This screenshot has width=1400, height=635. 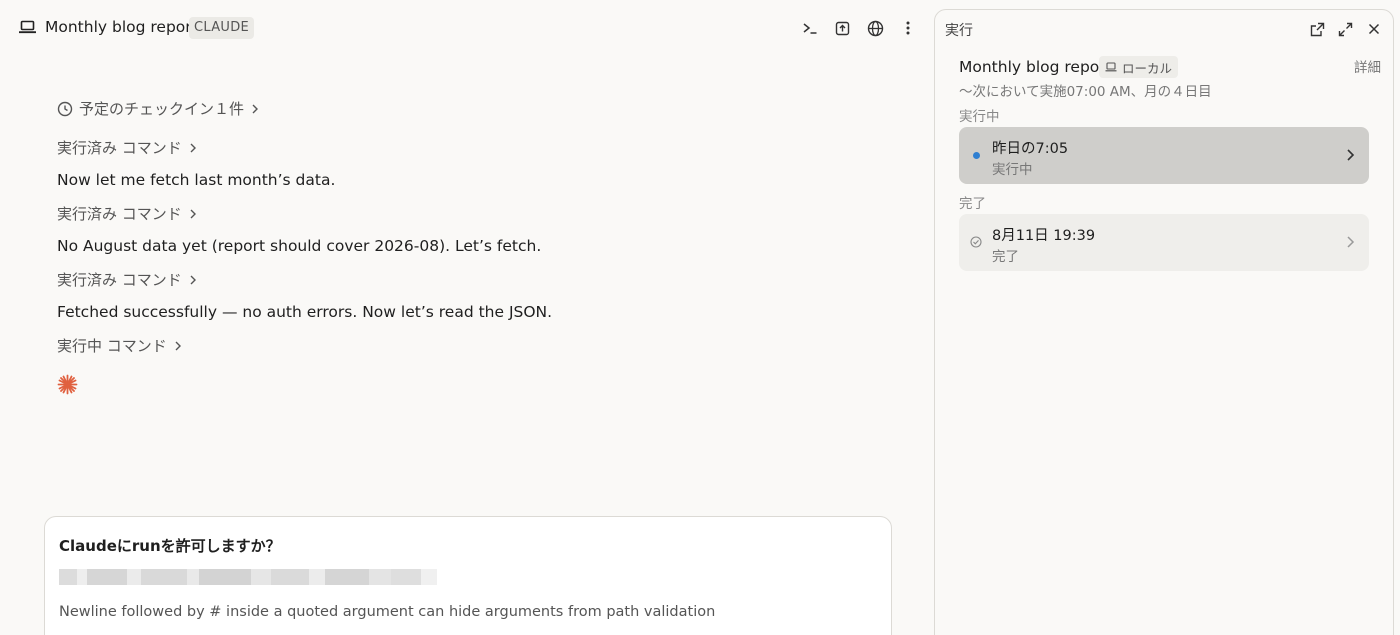 I want to click on expand-button, so click(x=1345, y=29).